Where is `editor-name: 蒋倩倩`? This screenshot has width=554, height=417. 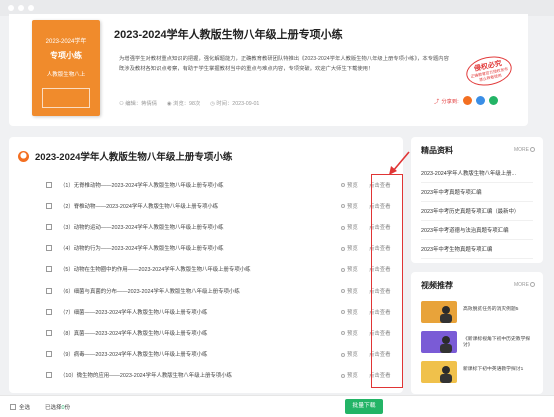
editor-name: 蒋倩倩 is located at coordinates (149, 104).